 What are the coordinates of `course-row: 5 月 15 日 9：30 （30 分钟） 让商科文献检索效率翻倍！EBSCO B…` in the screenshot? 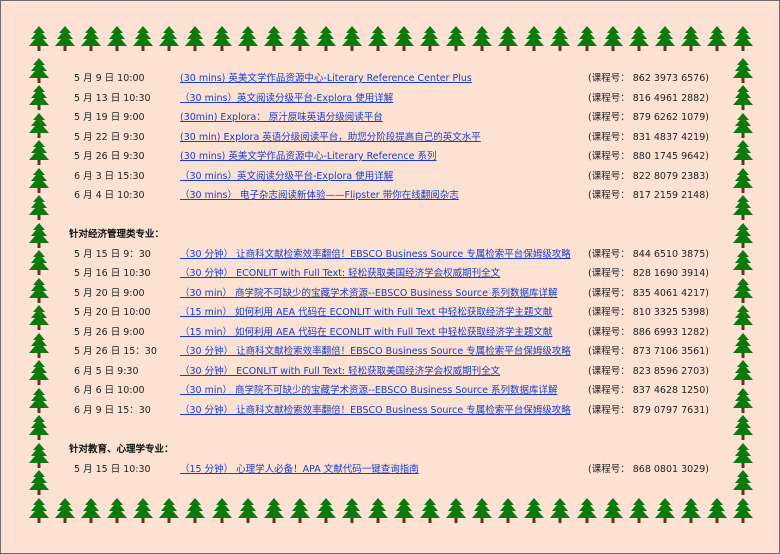 It's located at (390, 255).